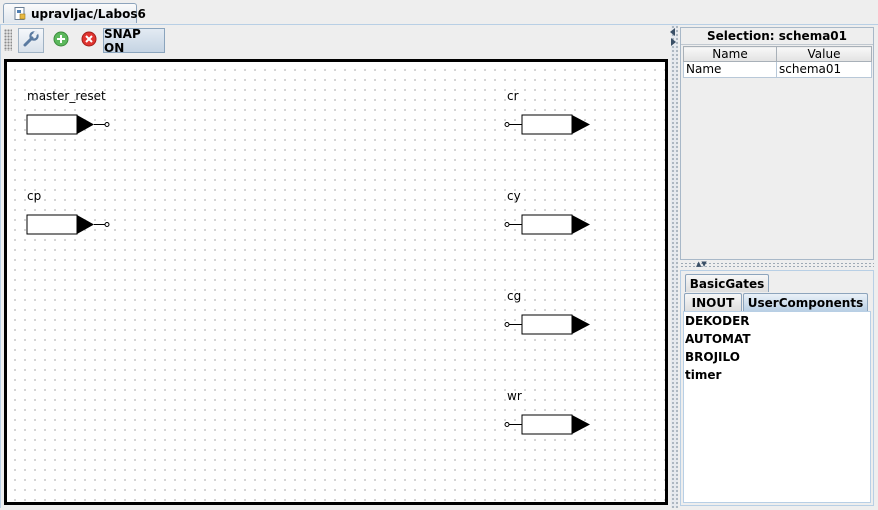  I want to click on document-tab-strip: upravljac/Labos6, so click(439, 12).